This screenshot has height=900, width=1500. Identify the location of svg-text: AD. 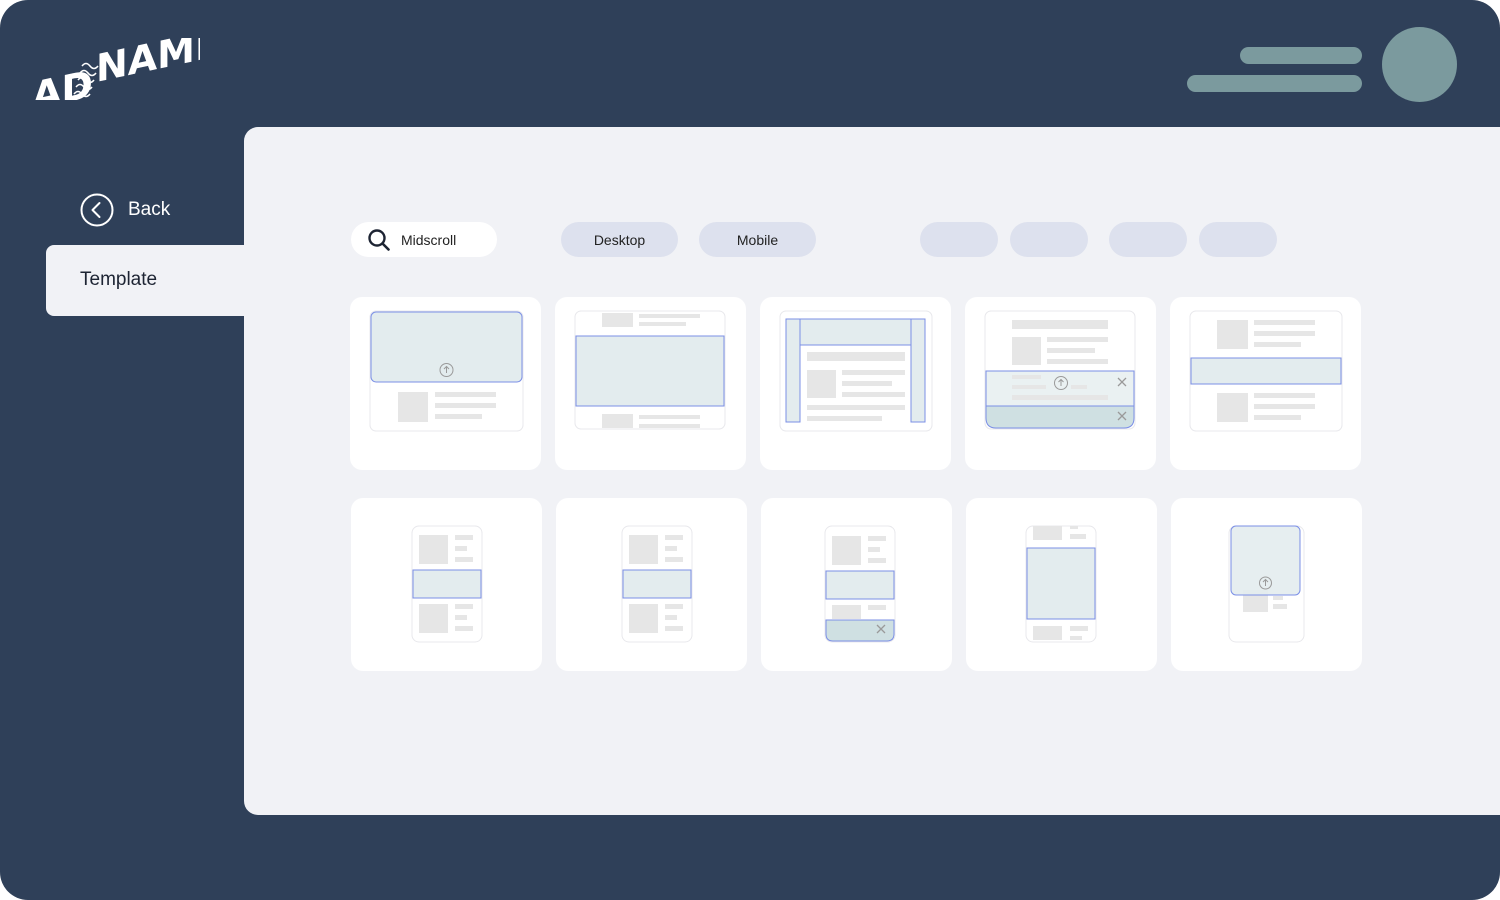
(62, 81).